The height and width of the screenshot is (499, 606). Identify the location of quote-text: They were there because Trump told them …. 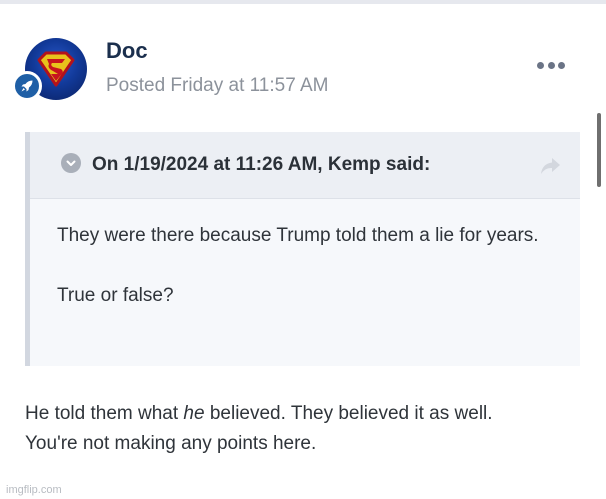
(307, 266).